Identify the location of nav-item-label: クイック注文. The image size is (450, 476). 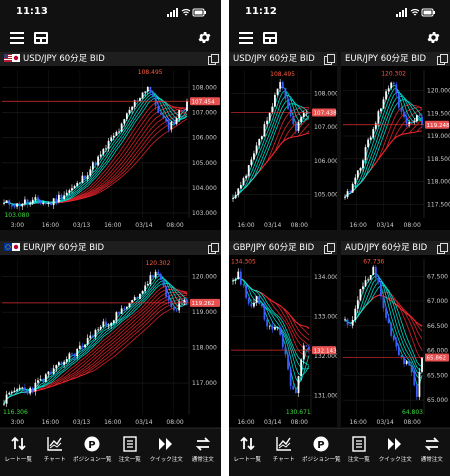
(395, 460).